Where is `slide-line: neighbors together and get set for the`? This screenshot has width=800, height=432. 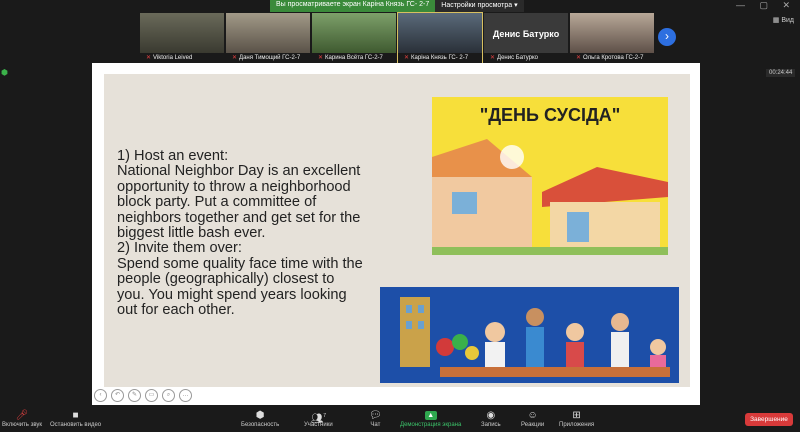 slide-line: neighbors together and get set for the is located at coordinates (239, 217).